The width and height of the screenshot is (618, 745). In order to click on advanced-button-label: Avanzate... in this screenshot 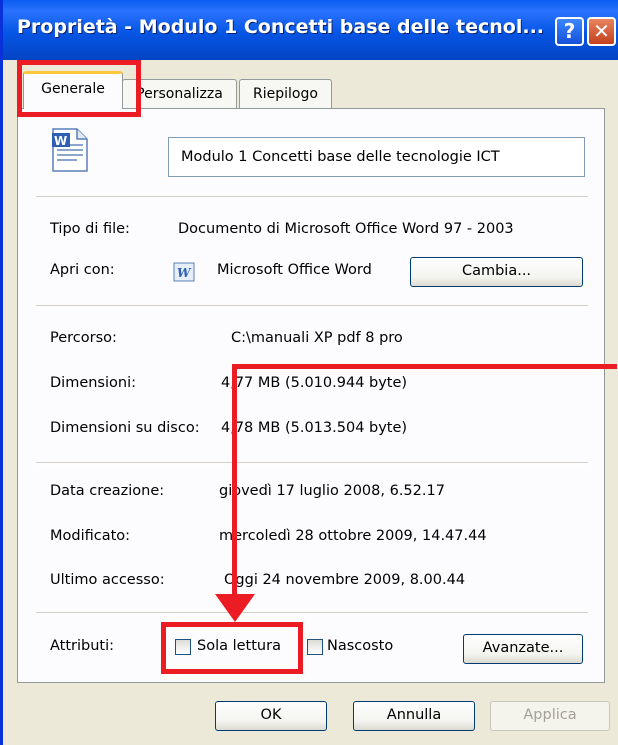, I will do `click(523, 648)`.